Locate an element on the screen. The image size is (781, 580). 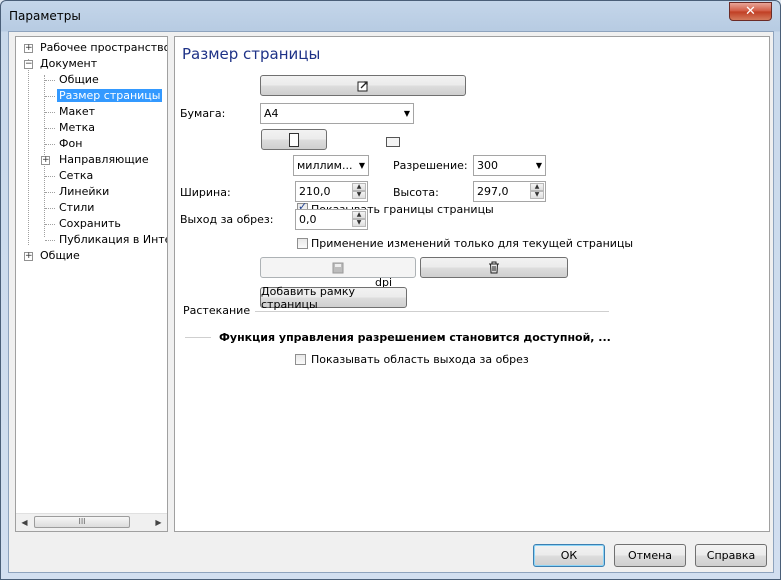
tree-item-workspace: + Рабочее пространство is located at coordinates (95, 48).